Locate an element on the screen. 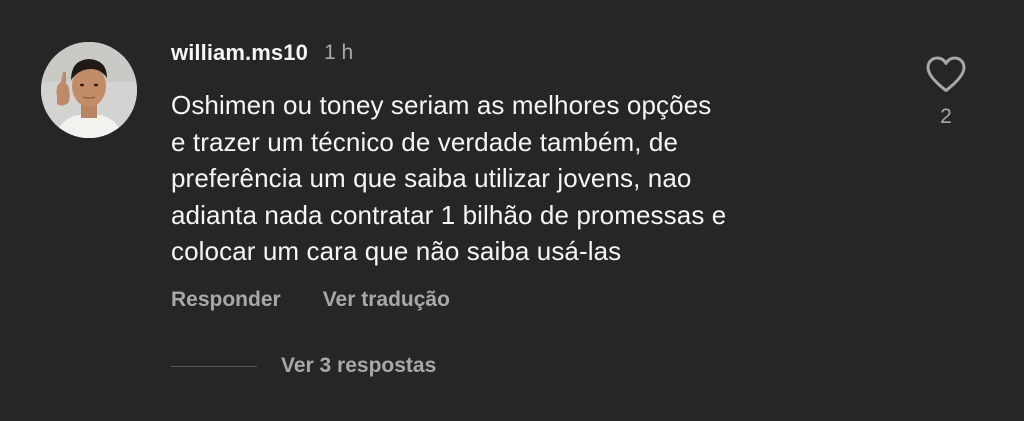 This screenshot has width=1024, height=421. avatar-photo is located at coordinates (89, 90).